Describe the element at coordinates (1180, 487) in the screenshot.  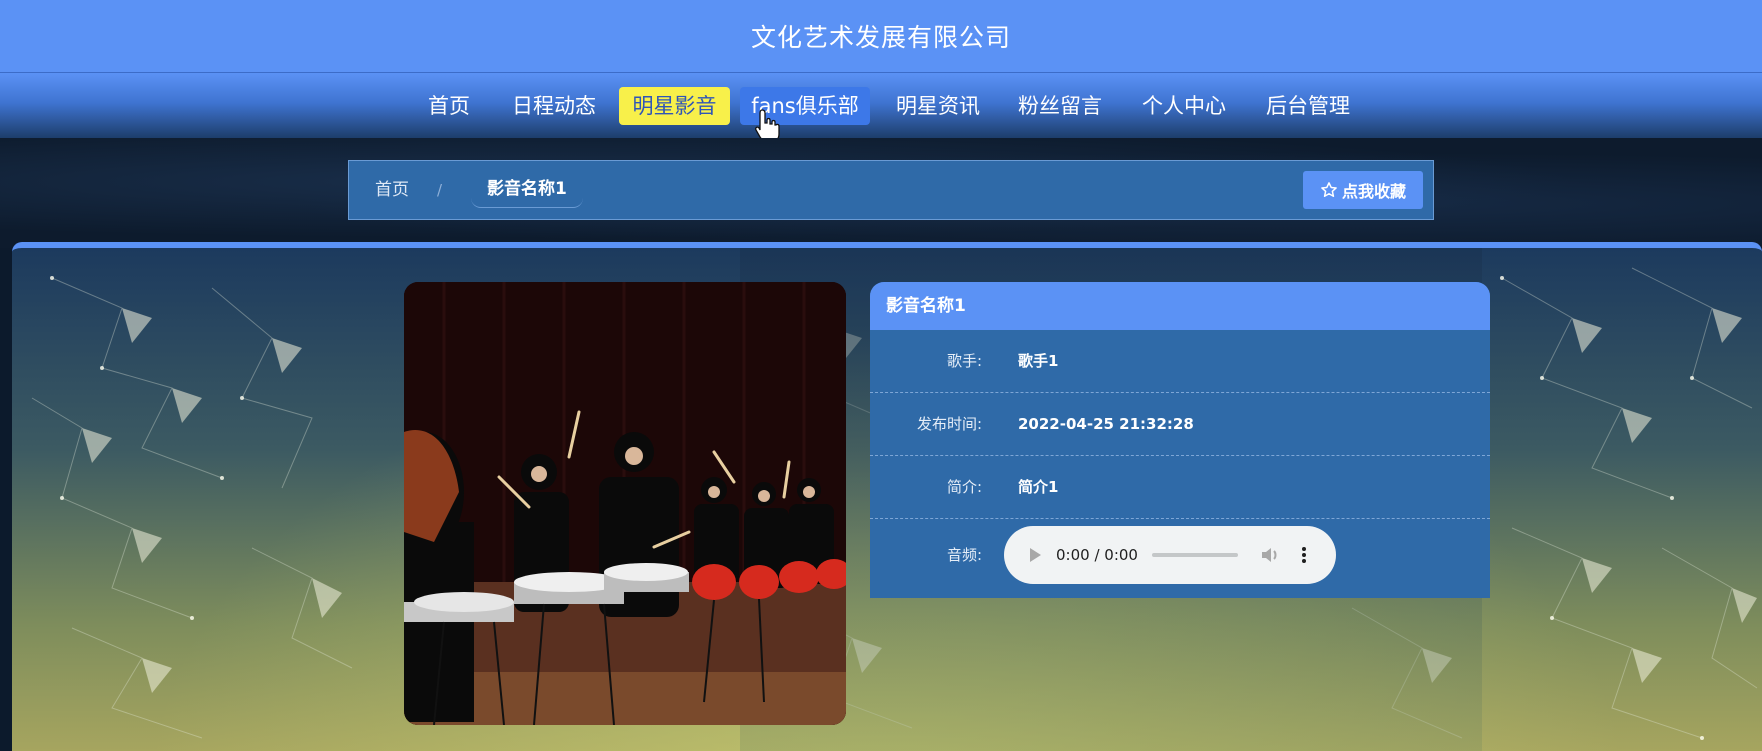
I see `detail-row-intro: 简介: 简介1` at that location.